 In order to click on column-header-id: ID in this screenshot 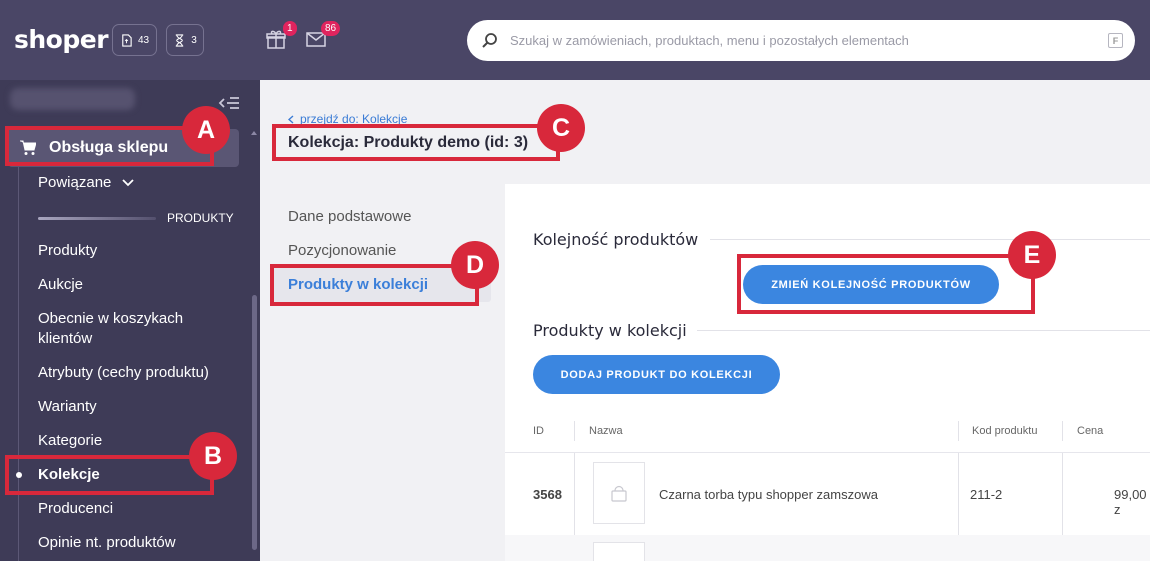, I will do `click(538, 431)`.